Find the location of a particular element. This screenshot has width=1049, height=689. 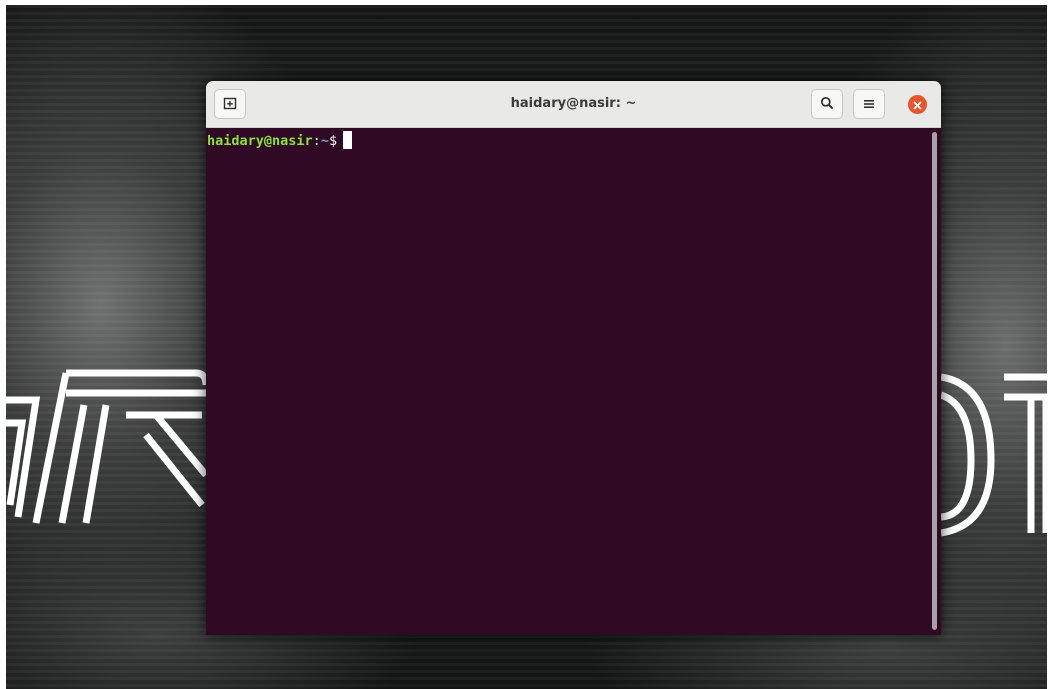

close-button is located at coordinates (917, 104).